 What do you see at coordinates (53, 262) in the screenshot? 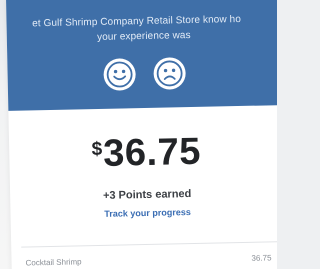
I see `line-item-name: Cocktail Shrimp` at bounding box center [53, 262].